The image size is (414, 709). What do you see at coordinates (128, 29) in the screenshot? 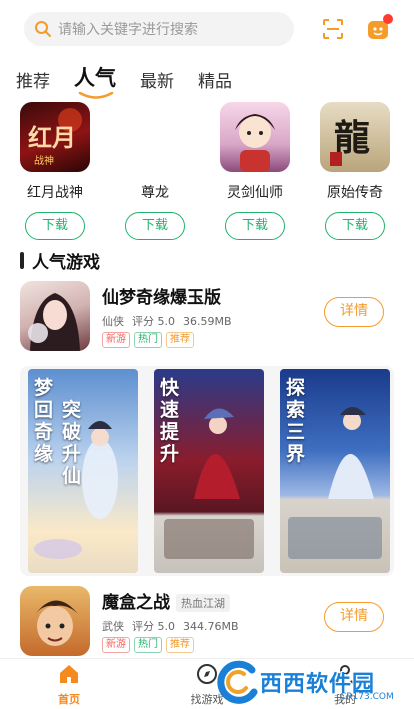
I see `search-input: 请输入关键字进行搜索` at bounding box center [128, 29].